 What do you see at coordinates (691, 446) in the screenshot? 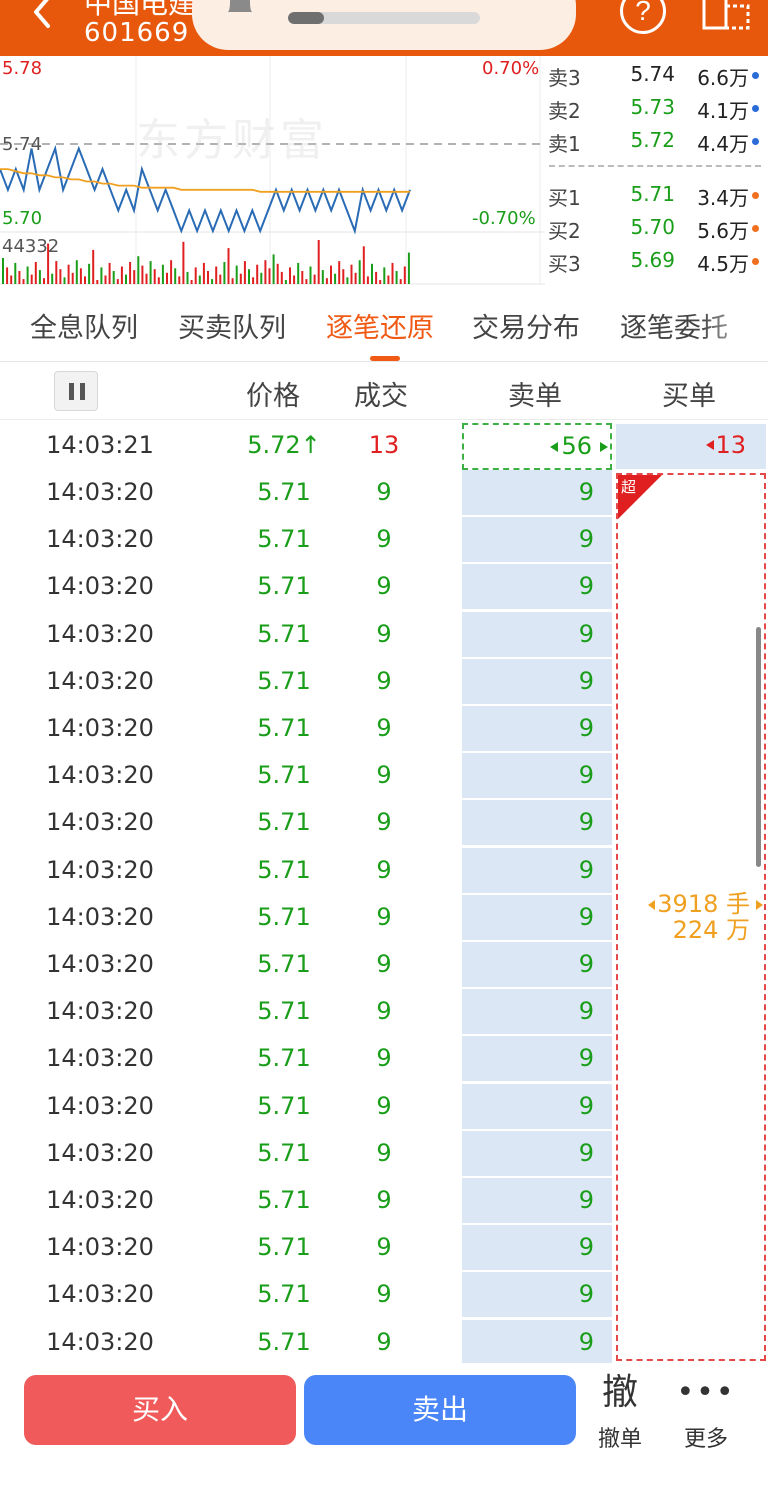
I see `buy-order-cell: 13` at bounding box center [691, 446].